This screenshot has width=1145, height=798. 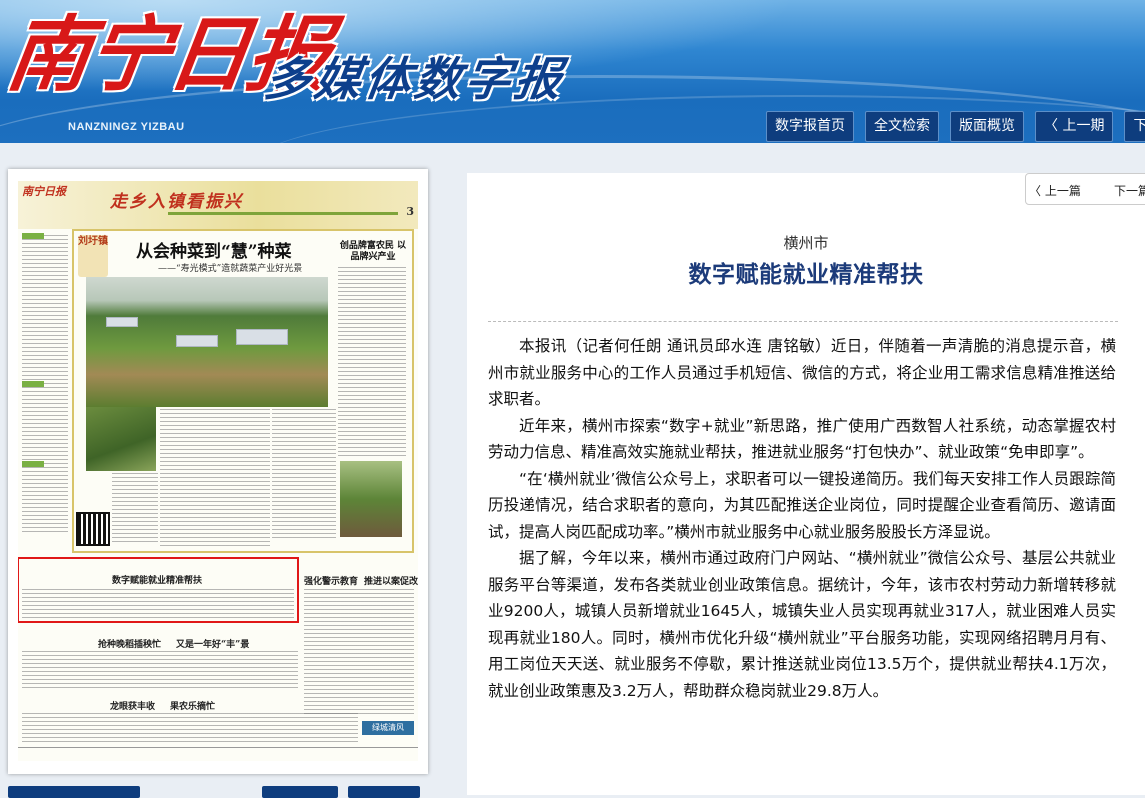 I want to click on title-divider, so click(x=803, y=321).